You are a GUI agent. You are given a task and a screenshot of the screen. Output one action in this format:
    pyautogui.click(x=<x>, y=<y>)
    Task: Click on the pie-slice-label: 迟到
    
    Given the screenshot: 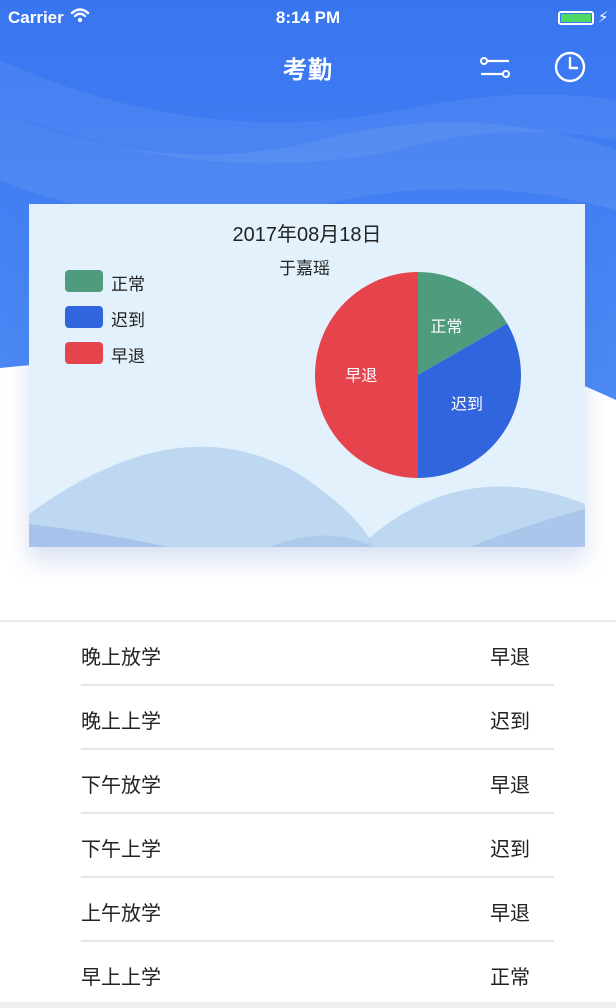 What is the action you would take?
    pyautogui.click(x=467, y=404)
    